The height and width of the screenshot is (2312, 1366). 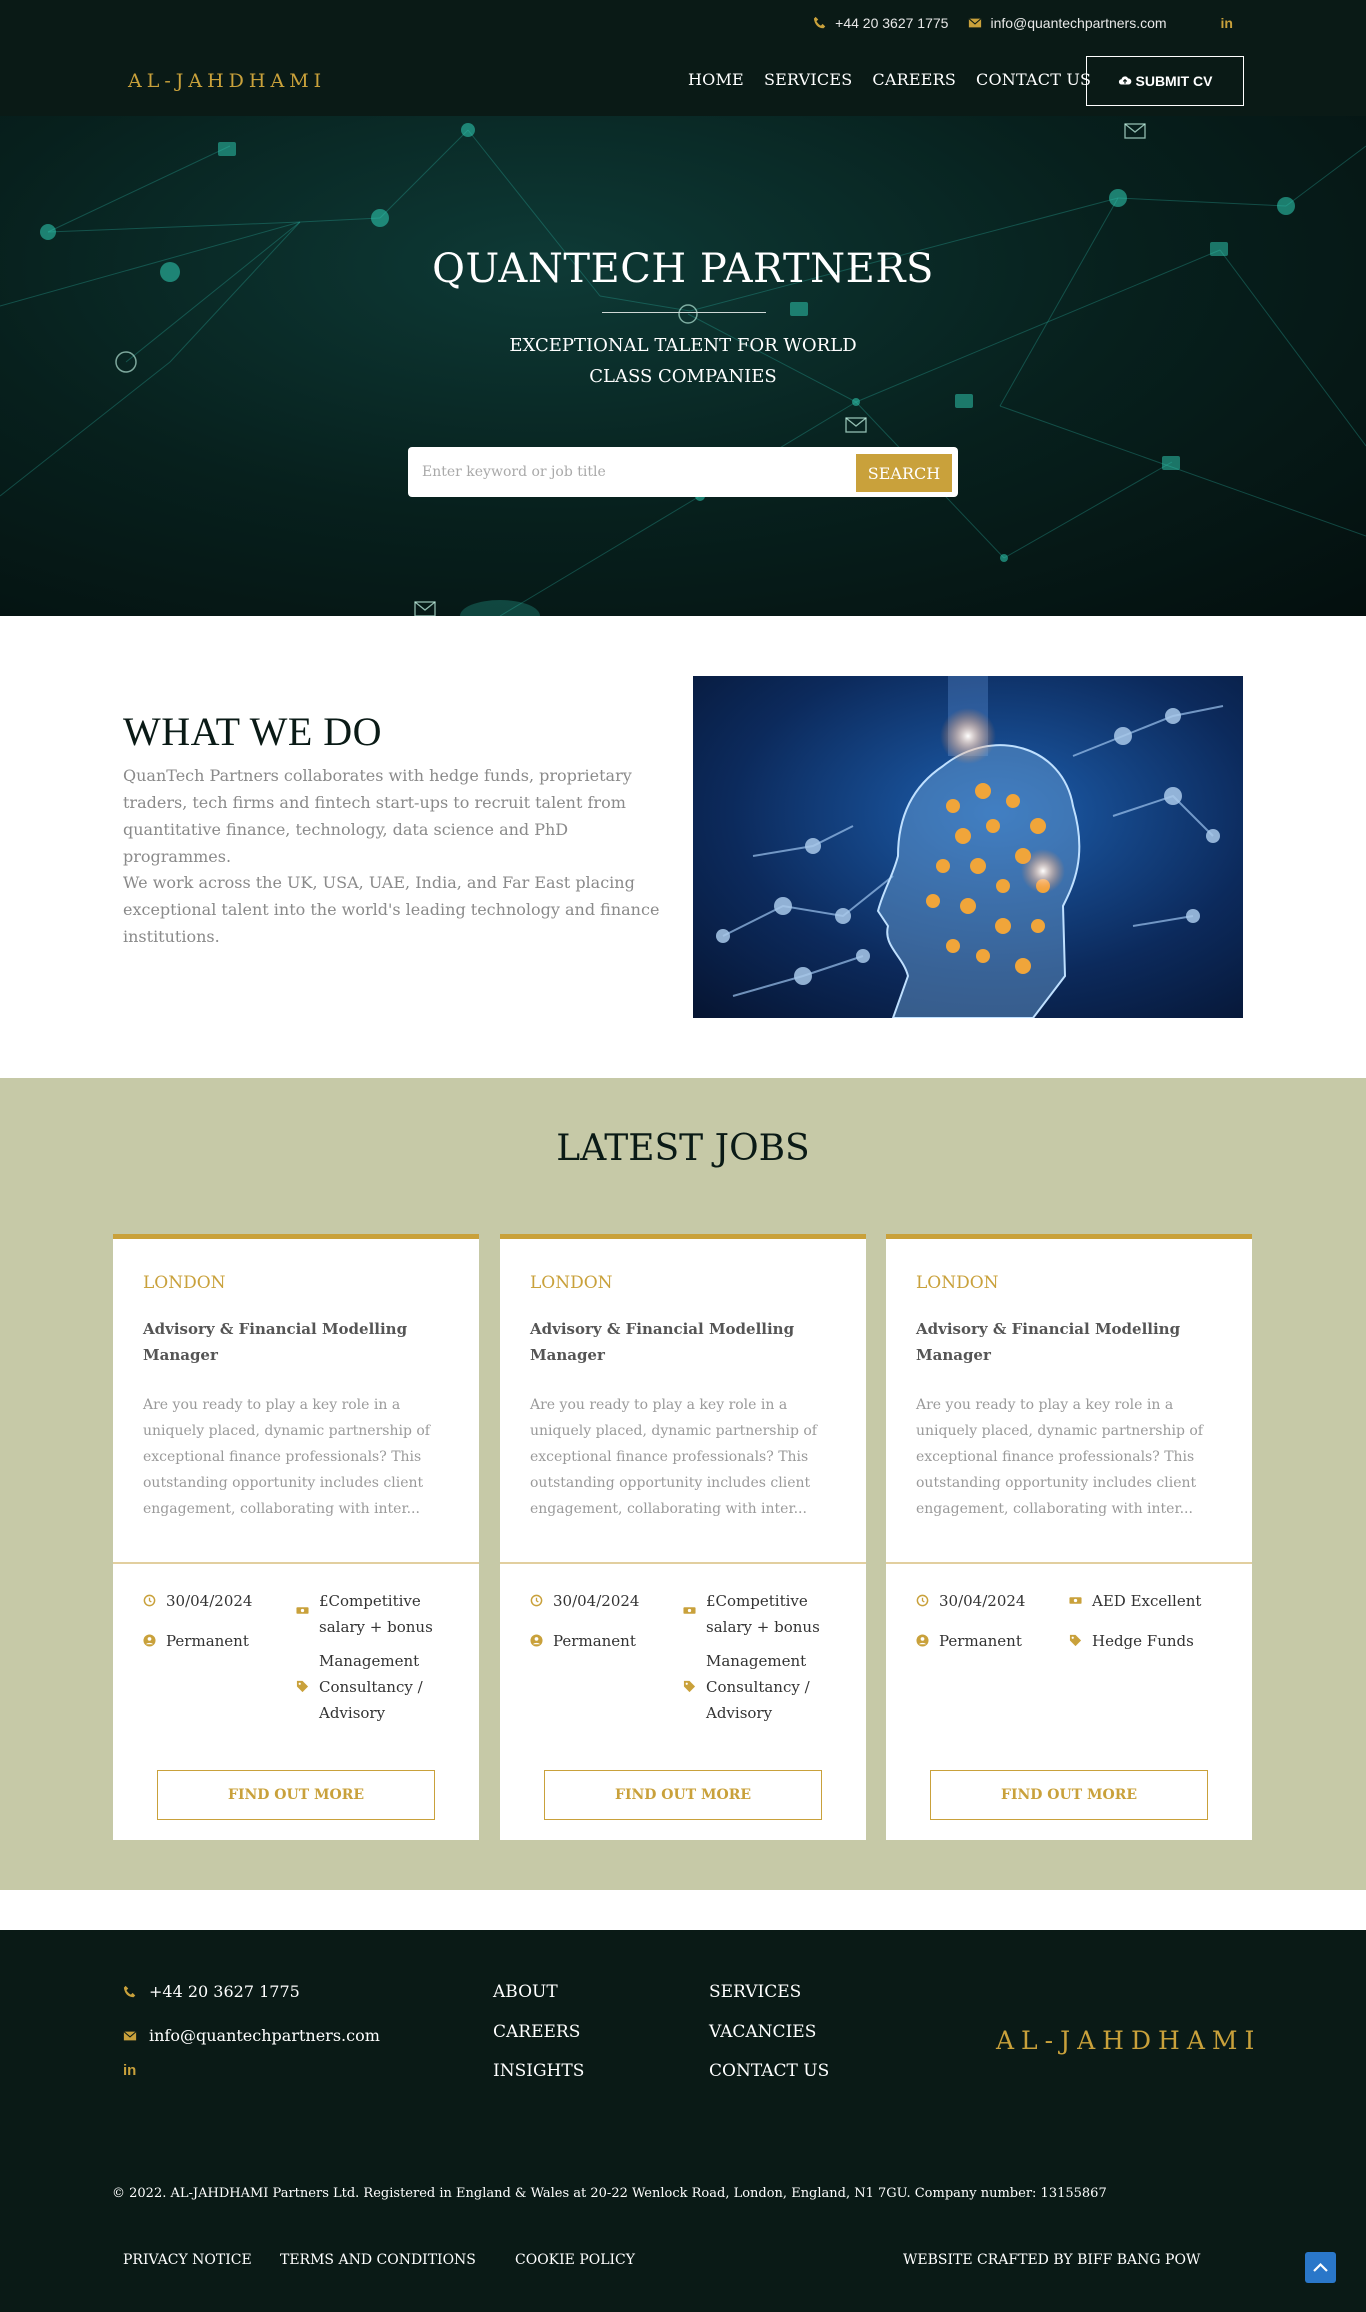 What do you see at coordinates (1227, 23) in the screenshot?
I see `linkedin-icon: in` at bounding box center [1227, 23].